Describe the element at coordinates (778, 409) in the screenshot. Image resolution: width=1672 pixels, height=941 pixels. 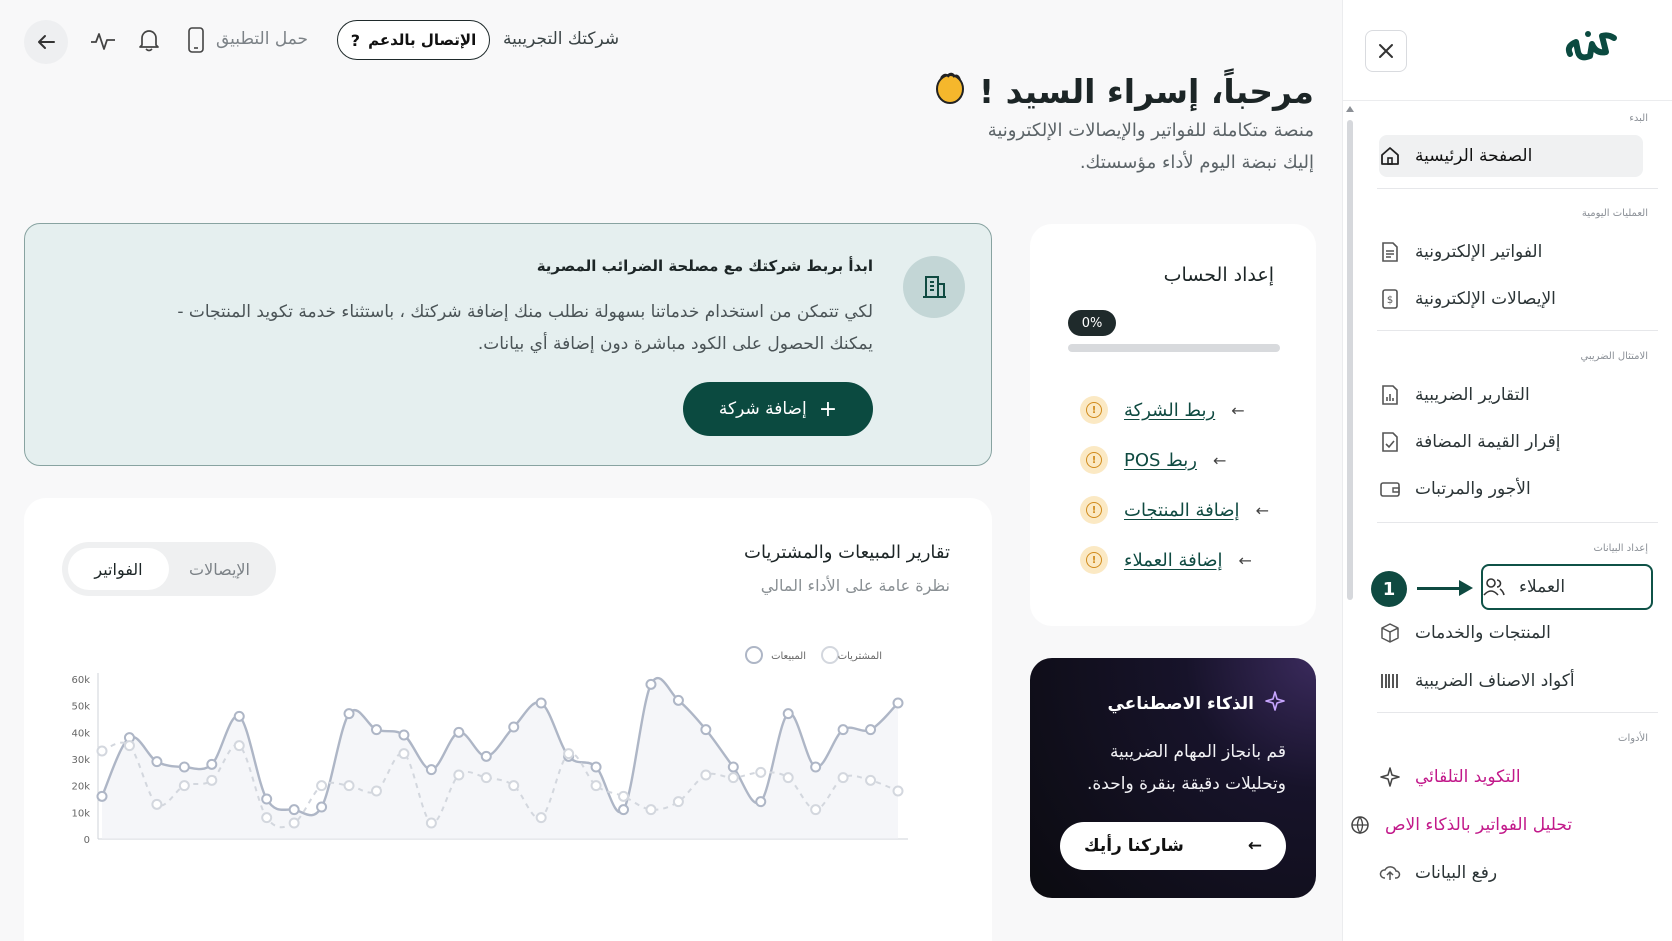
I see `add-company-button: + إضافة شركة` at that location.